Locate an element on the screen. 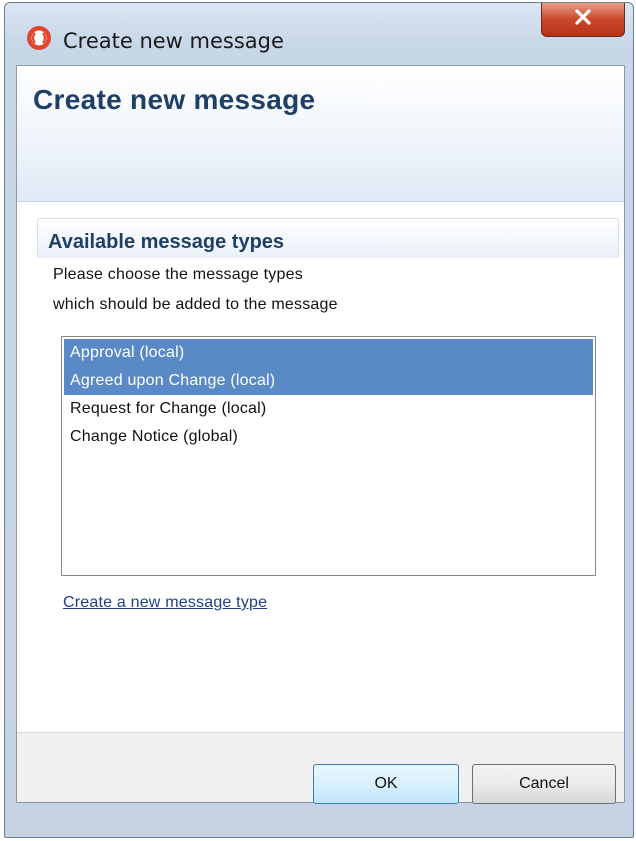 This screenshot has width=636, height=841. create-message-type-link: Create a new message type is located at coordinates (165, 603).